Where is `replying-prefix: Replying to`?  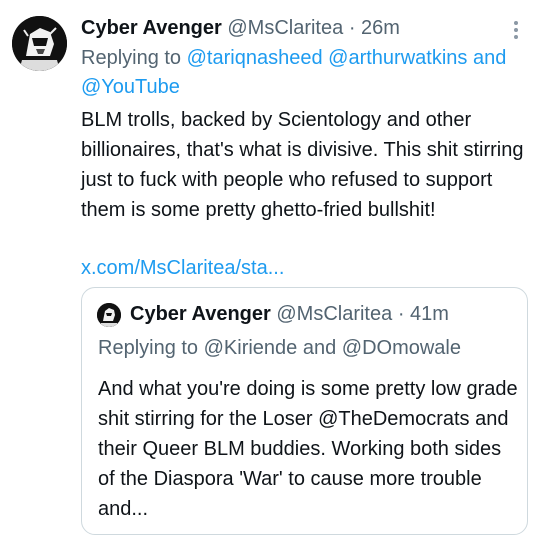 replying-prefix: Replying to is located at coordinates (131, 58).